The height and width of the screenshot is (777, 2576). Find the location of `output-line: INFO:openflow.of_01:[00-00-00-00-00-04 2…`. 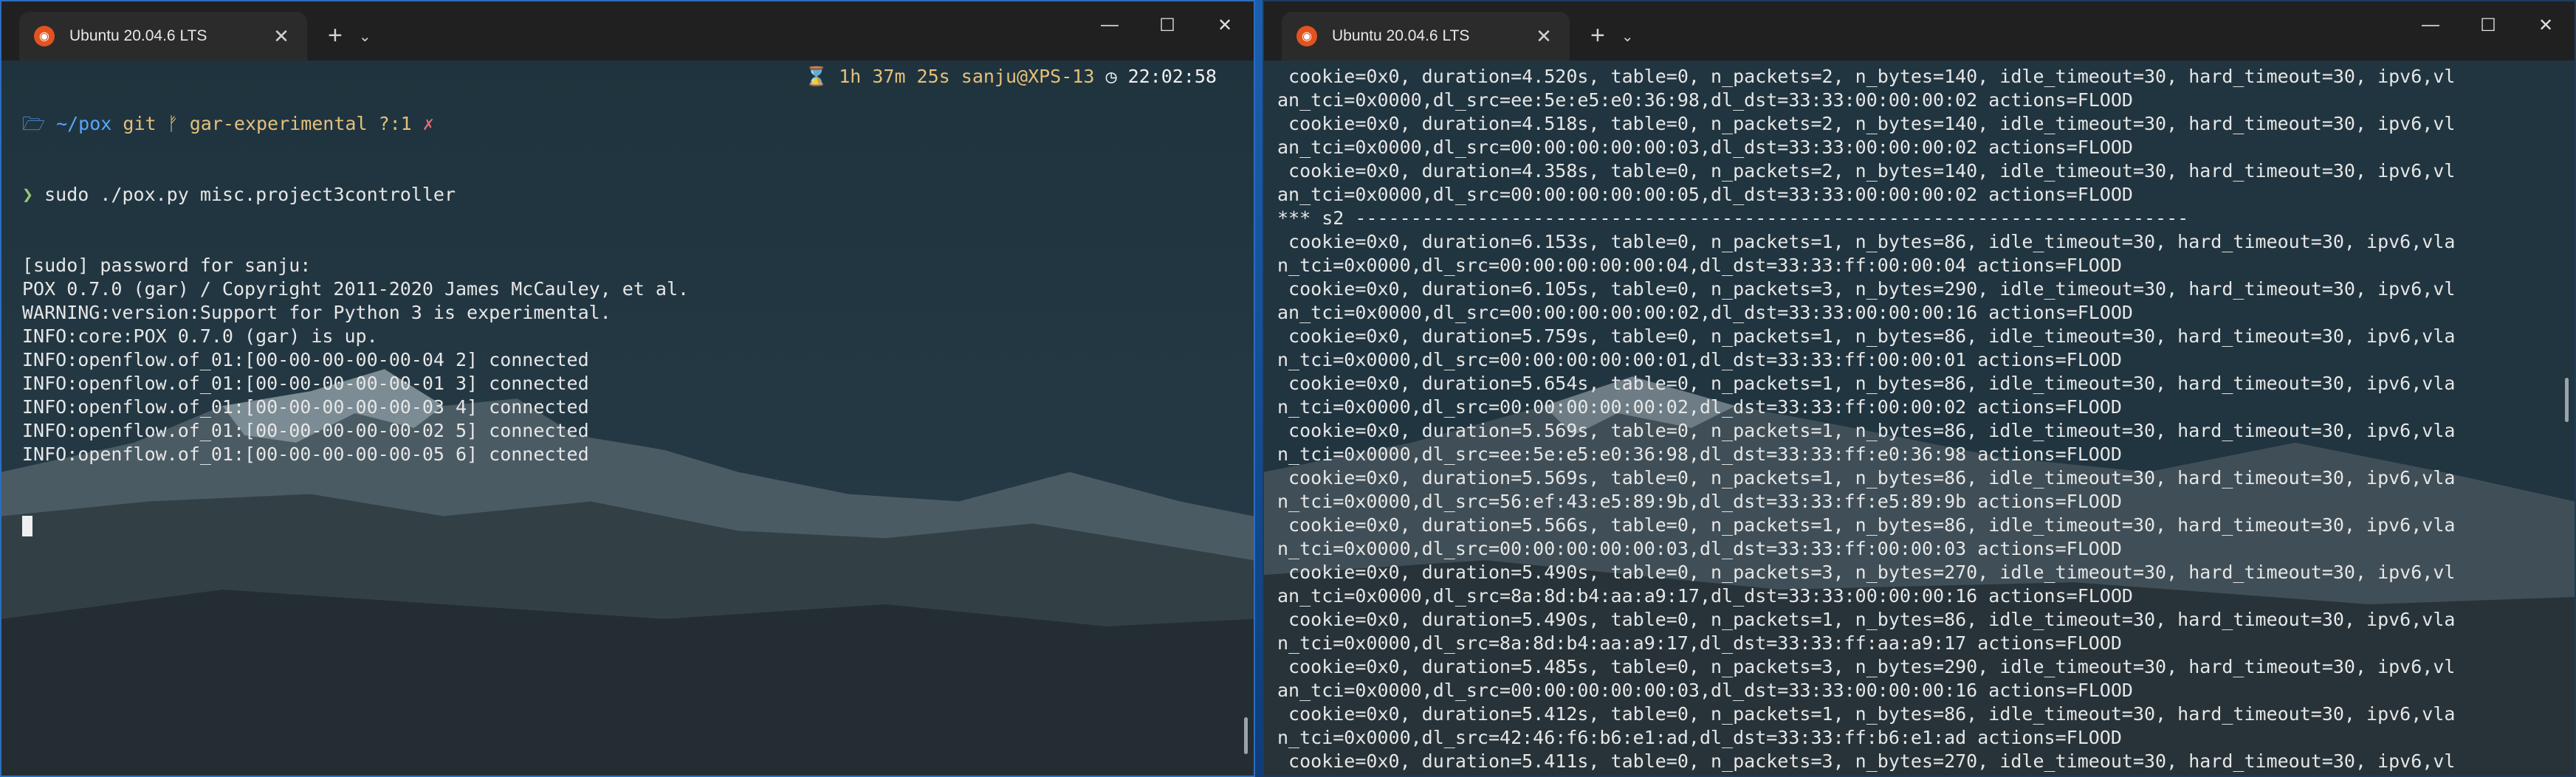

output-line: INFO:openflow.of_01:[00-00-00-00-00-04 2… is located at coordinates (305, 359).